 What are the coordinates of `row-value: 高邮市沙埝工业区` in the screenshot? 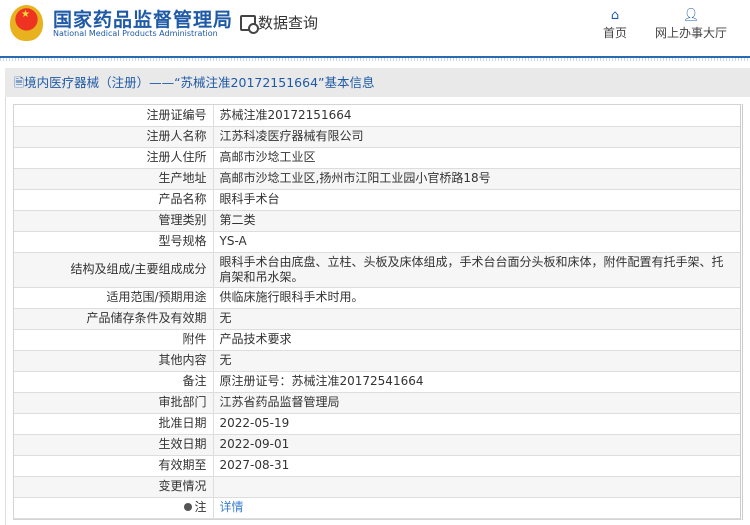 It's located at (476, 158).